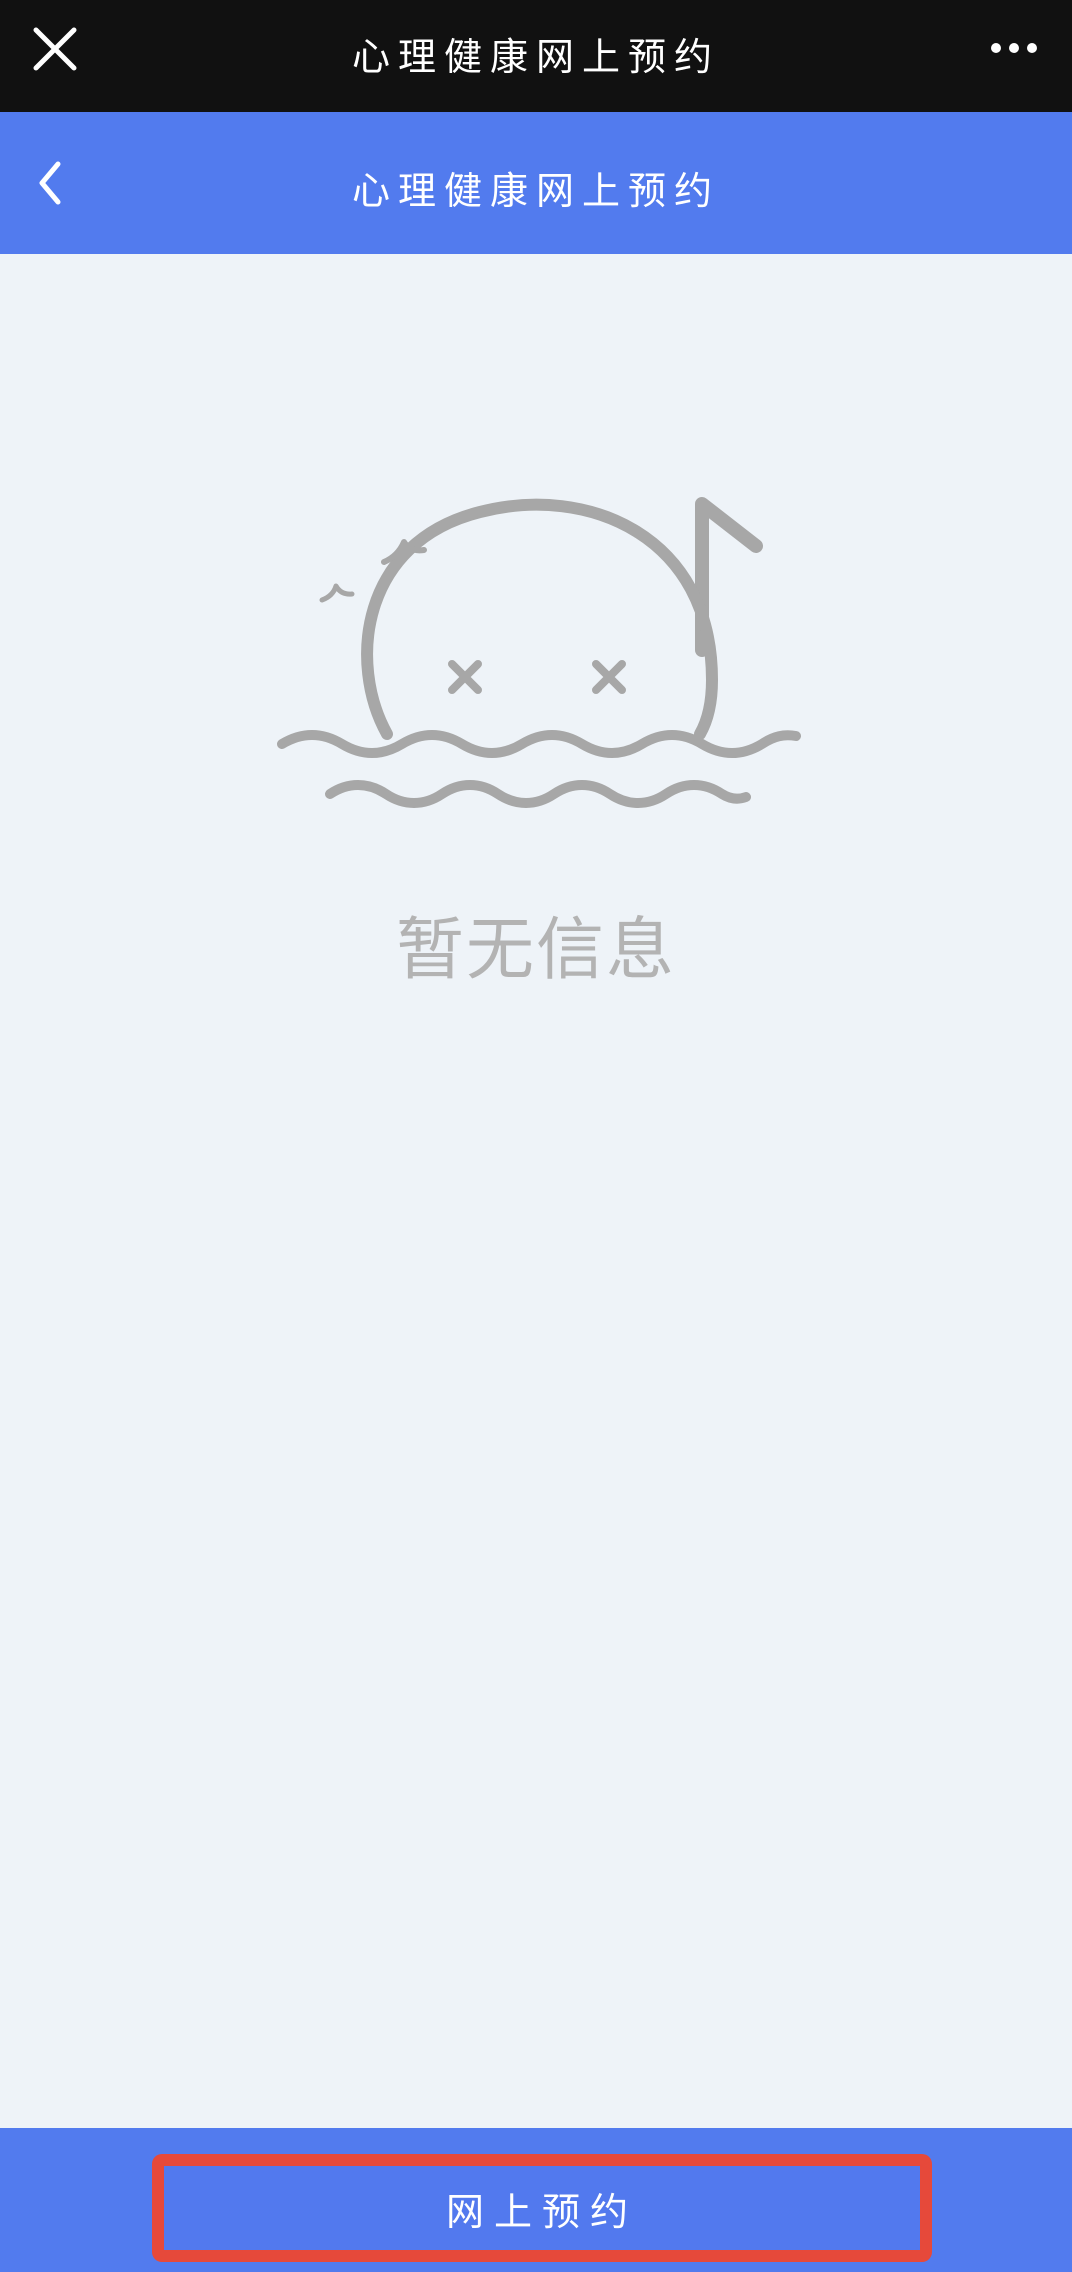  Describe the element at coordinates (540, 644) in the screenshot. I see `empty-state-illustration` at that location.